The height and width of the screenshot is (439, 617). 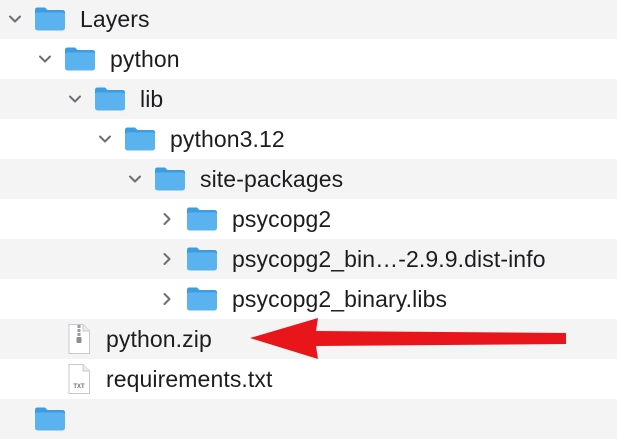 I want to click on tree-row-label: psycopg2_bin…-2.9.9.dist-info, so click(x=389, y=259).